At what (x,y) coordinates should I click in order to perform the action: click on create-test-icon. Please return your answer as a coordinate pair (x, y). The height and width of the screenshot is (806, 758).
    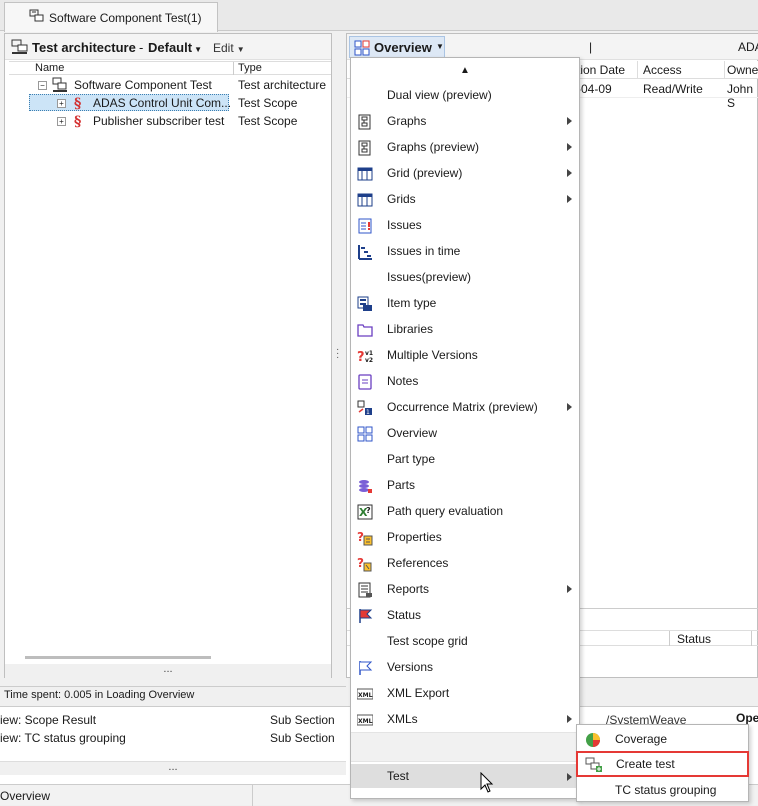
    Looking at the image, I should click on (594, 764).